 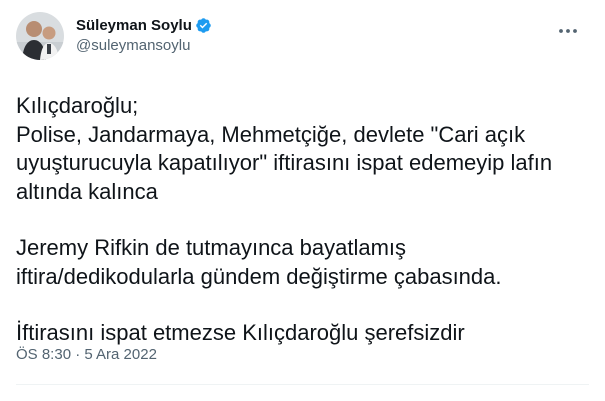 I want to click on divider, so click(x=302, y=384).